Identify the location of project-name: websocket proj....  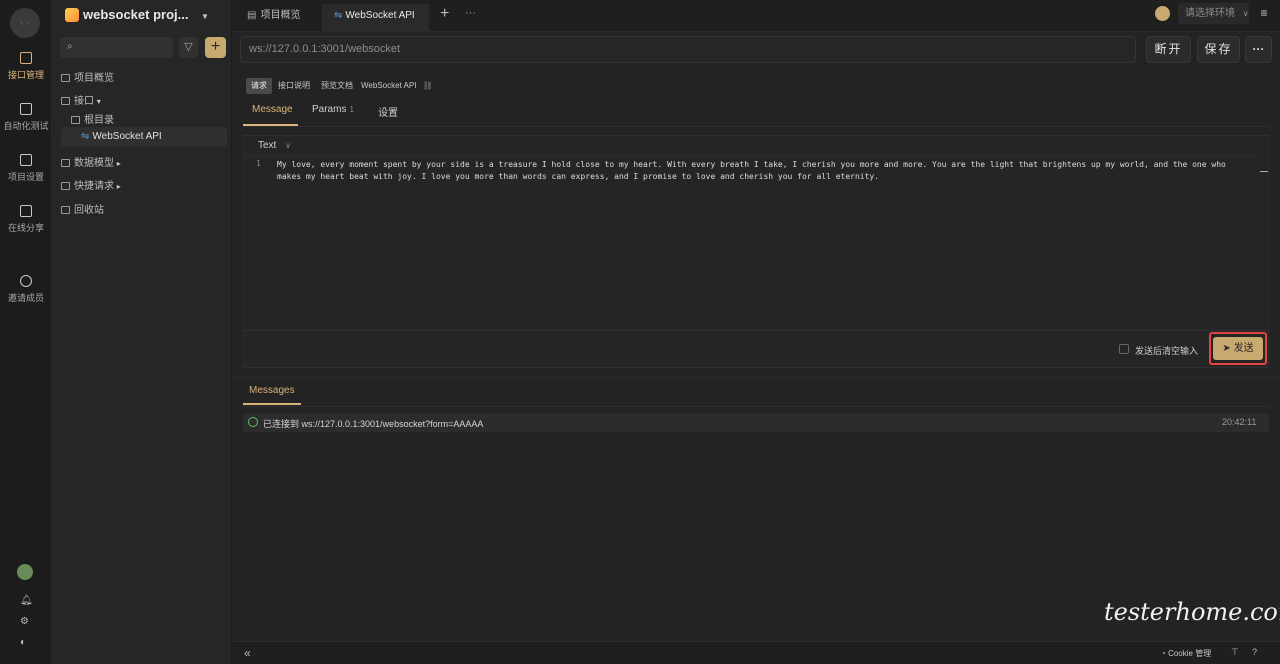
(136, 14).